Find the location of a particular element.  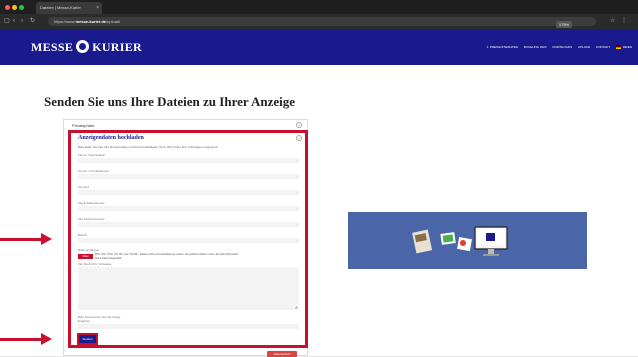

nav-item-downloads: DOWNLOADS is located at coordinates (562, 47).